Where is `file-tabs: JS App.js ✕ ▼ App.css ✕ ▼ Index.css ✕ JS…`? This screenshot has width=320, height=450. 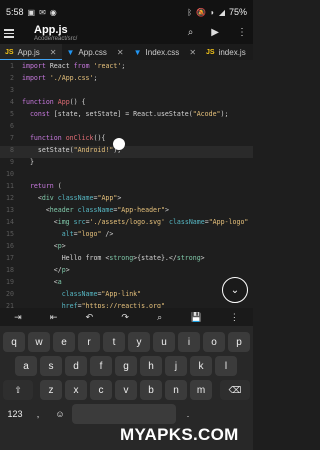 file-tabs: JS App.js ✕ ▼ App.css ✕ ▼ Index.css ✕ JS… is located at coordinates (126, 52).